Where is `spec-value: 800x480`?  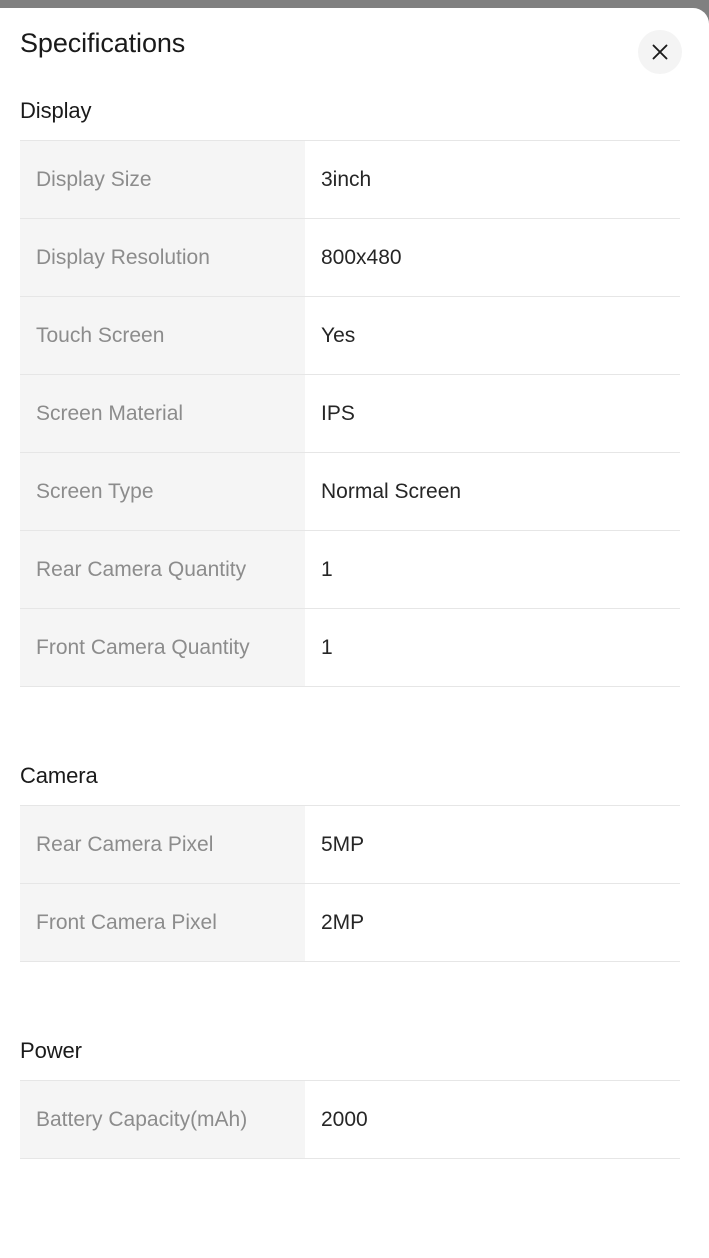 spec-value: 800x480 is located at coordinates (492, 257).